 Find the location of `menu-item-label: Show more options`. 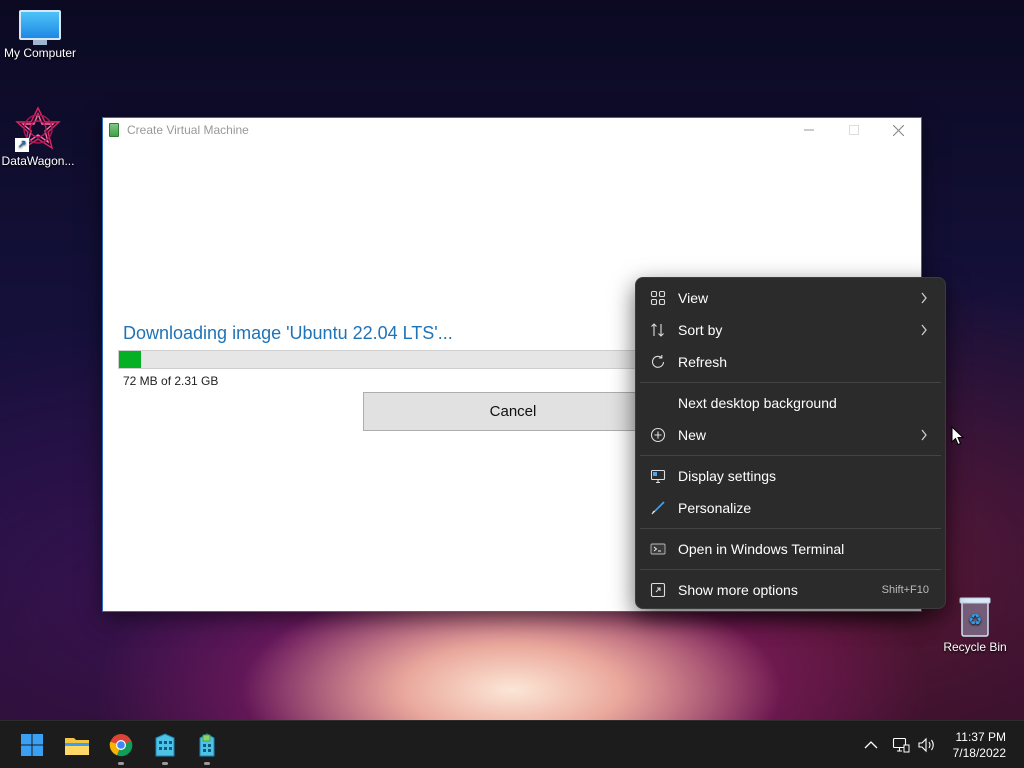

menu-item-label: Show more options is located at coordinates (738, 590).